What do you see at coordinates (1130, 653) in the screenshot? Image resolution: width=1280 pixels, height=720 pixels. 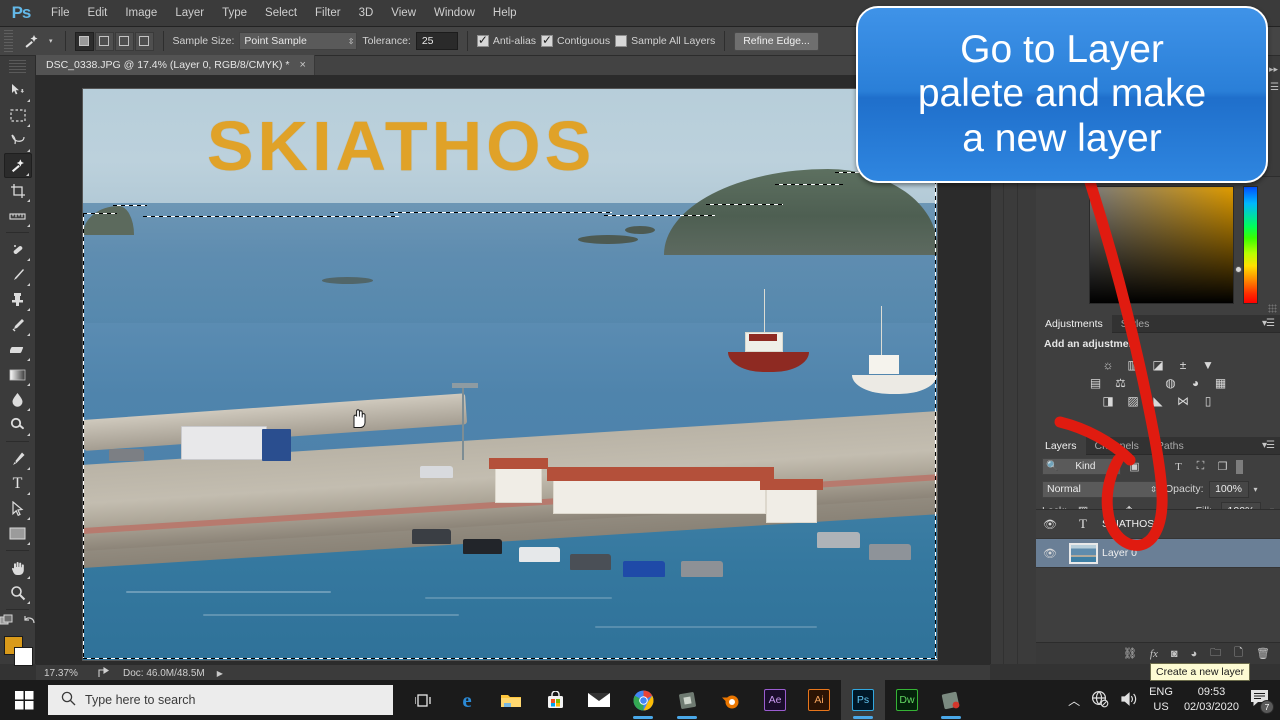 I see `link-layers-icon: ⛓` at bounding box center [1130, 653].